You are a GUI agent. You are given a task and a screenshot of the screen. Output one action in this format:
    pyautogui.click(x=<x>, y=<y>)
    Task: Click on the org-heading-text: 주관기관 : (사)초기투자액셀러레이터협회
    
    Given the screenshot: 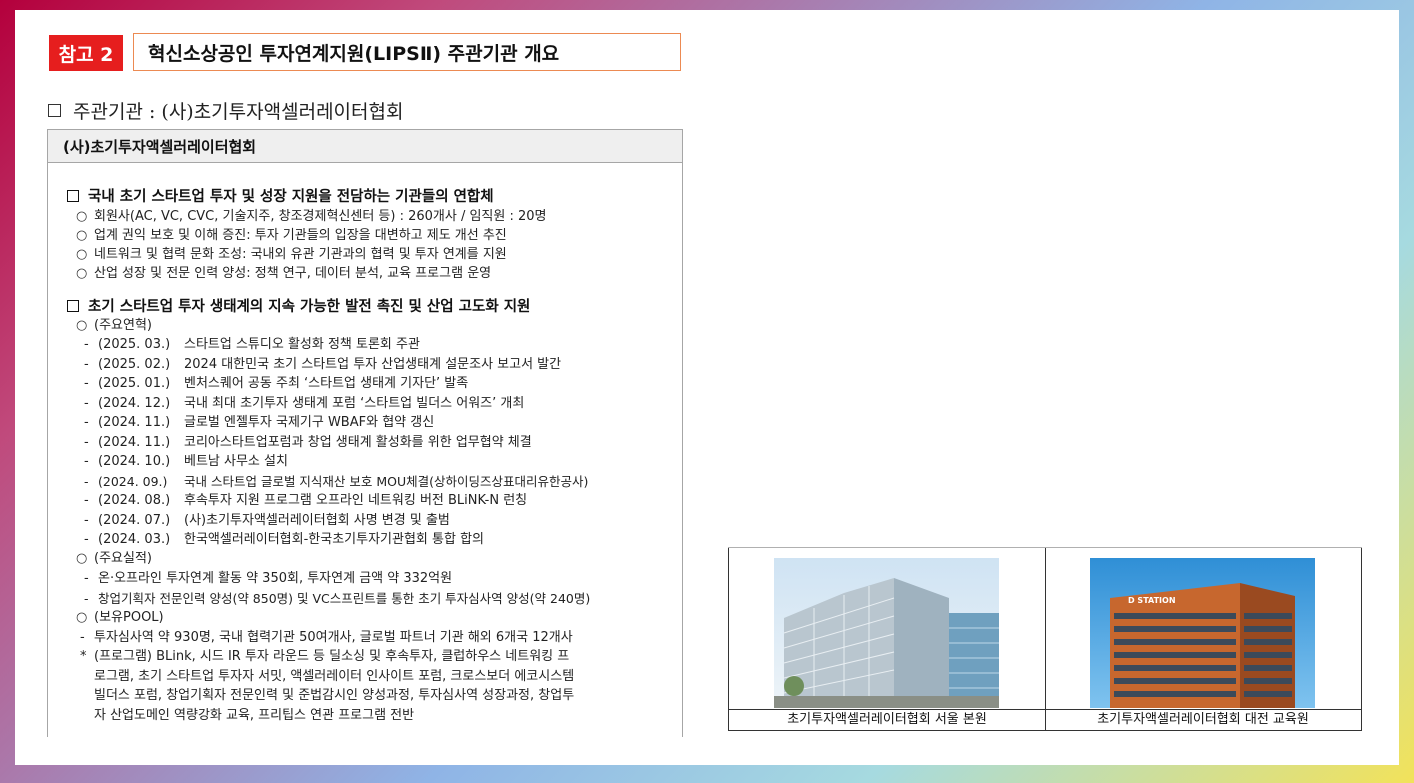 What is the action you would take?
    pyautogui.click(x=238, y=112)
    